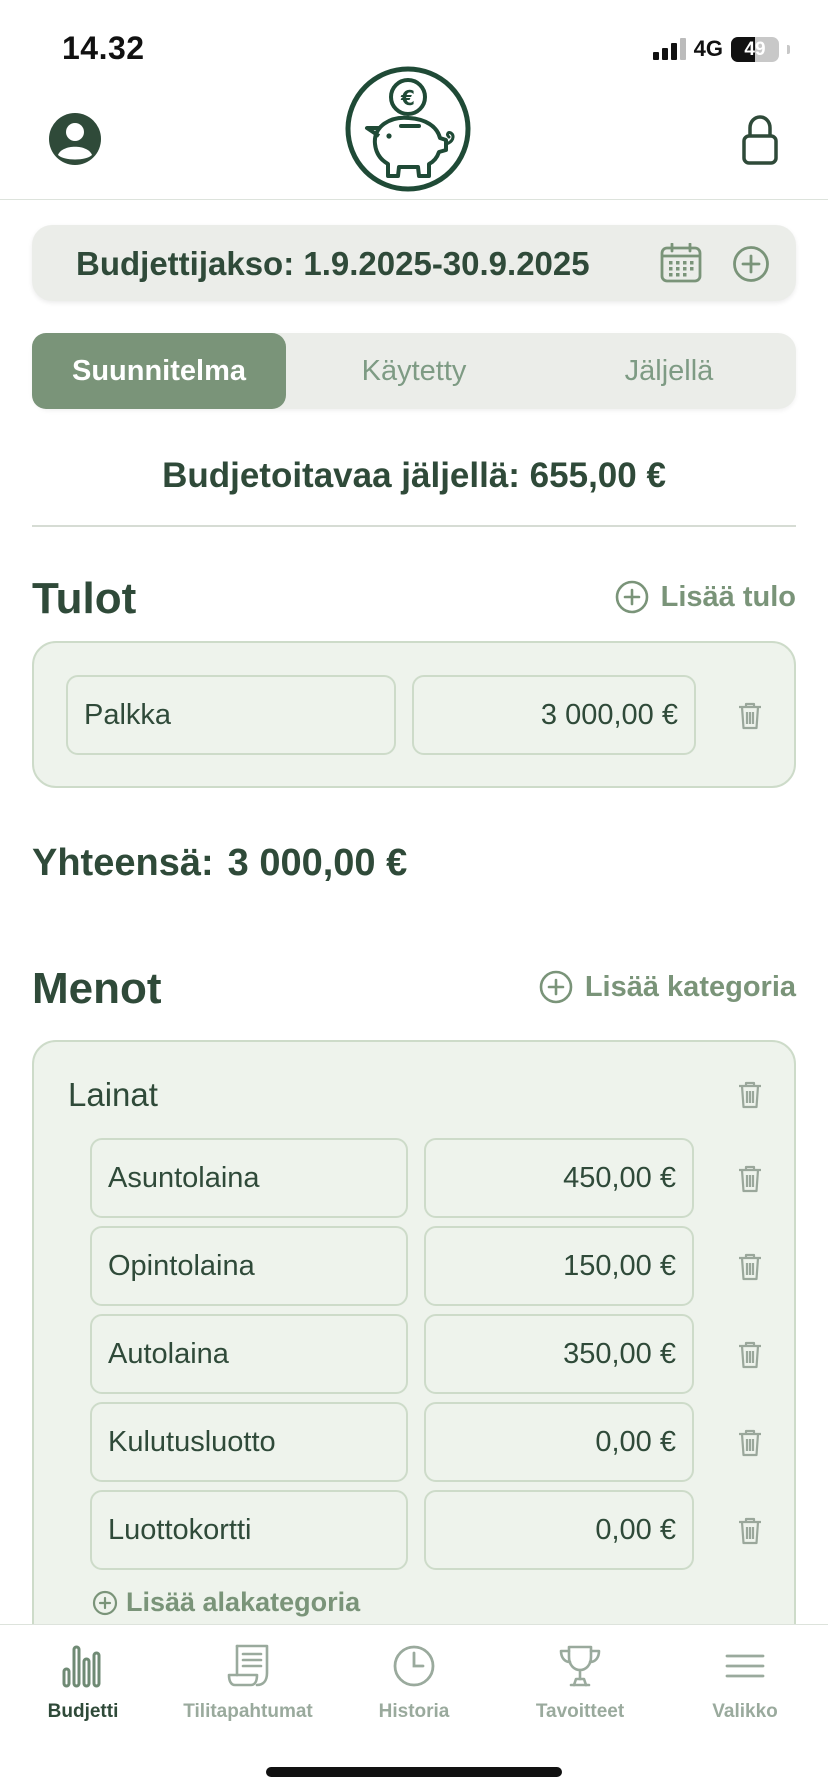 Image resolution: width=828 pixels, height=1792 pixels. I want to click on income-total: Yhteensä: 3 000,00 €, so click(219, 863).